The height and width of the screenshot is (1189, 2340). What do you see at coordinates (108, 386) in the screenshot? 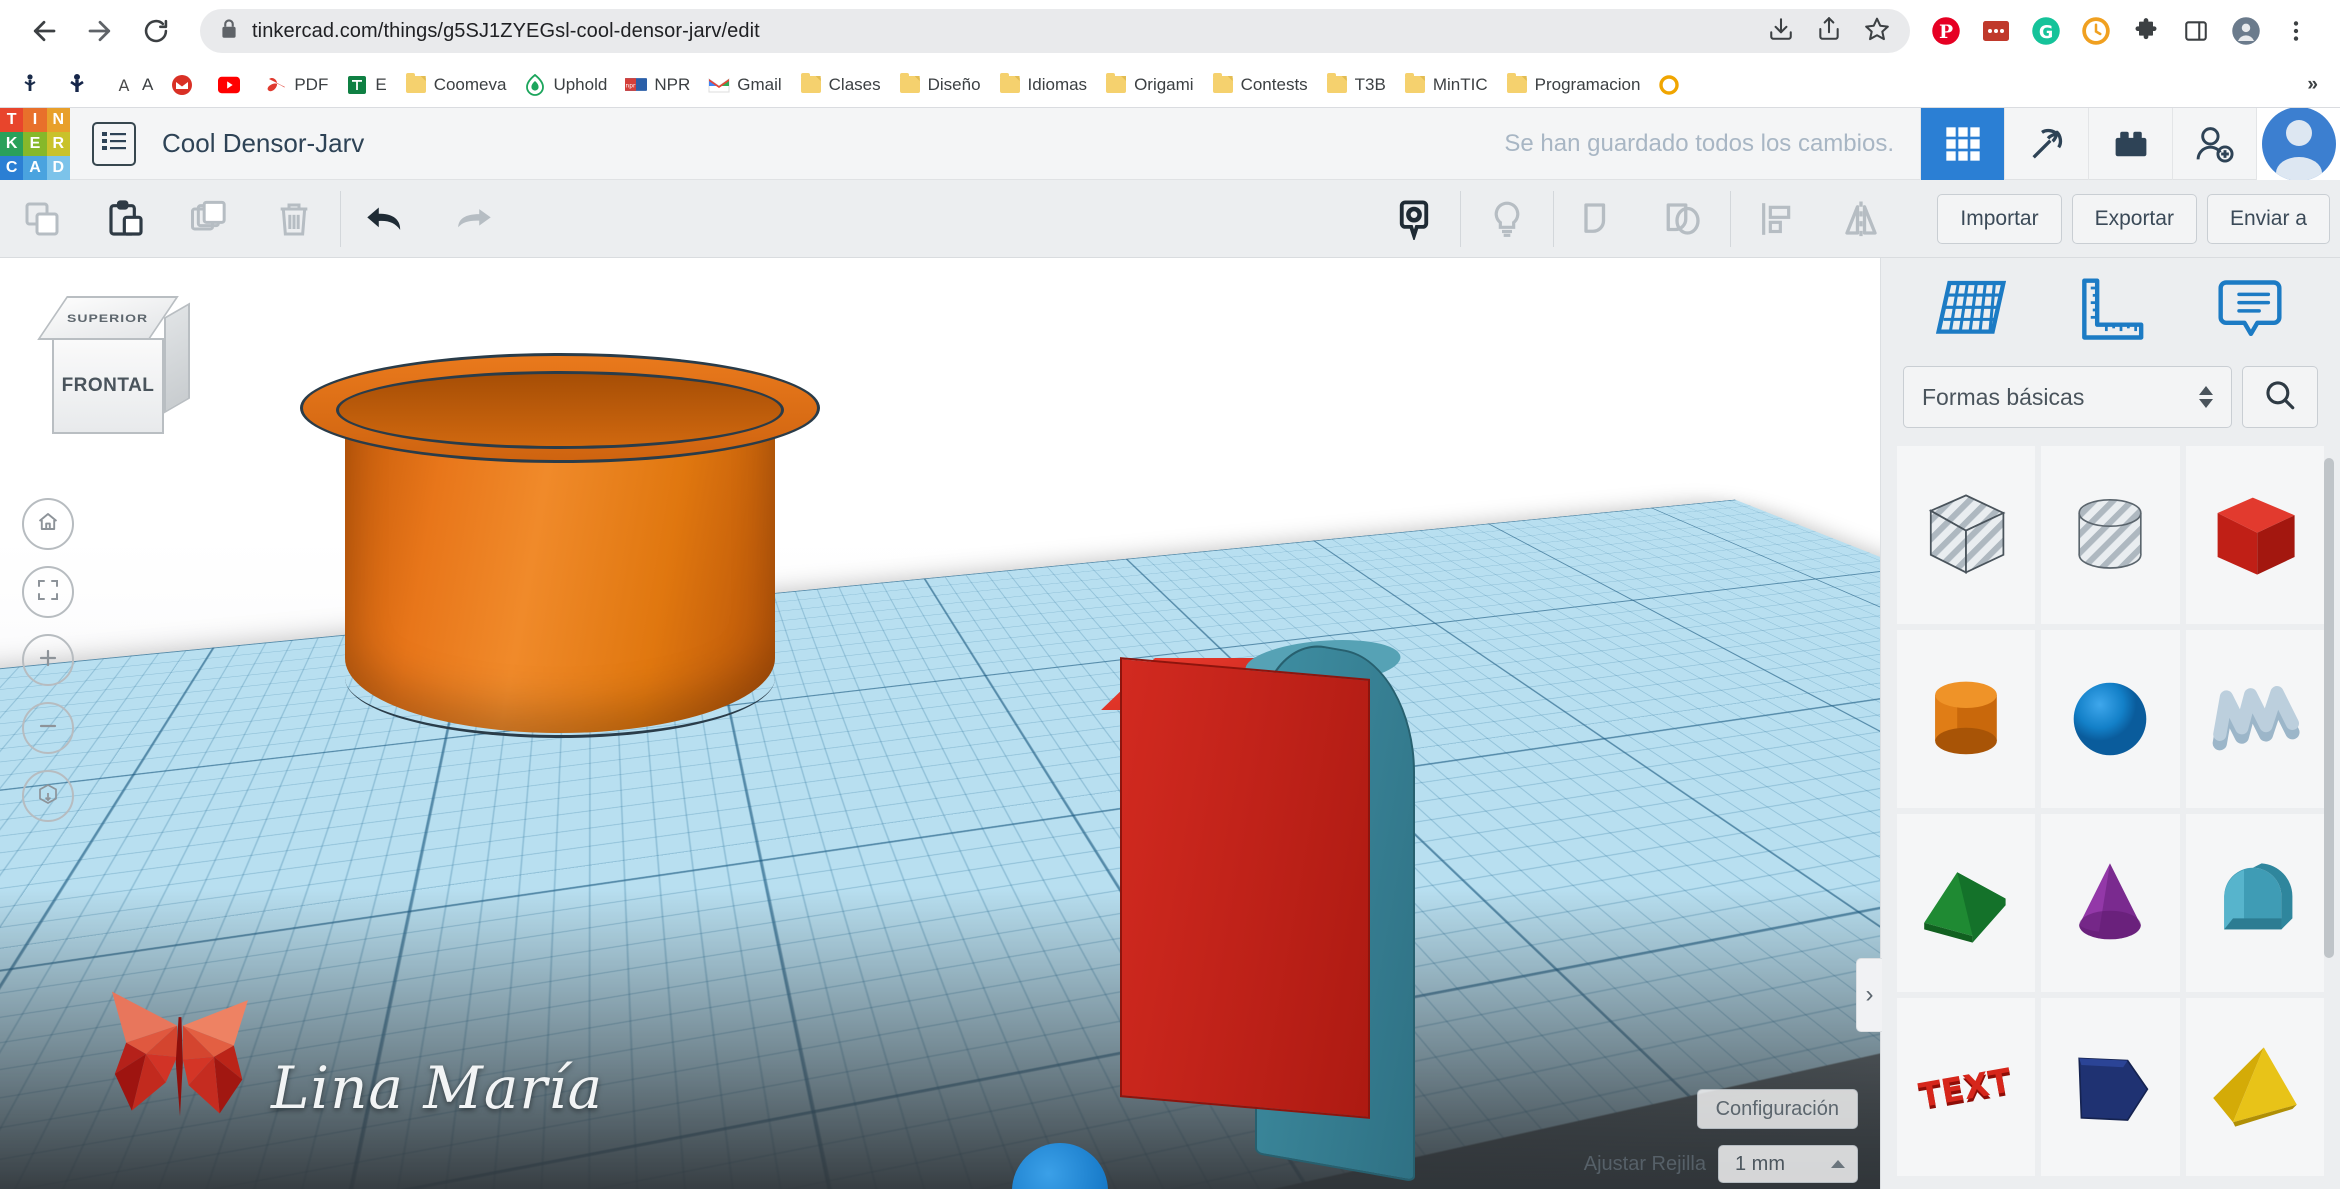
I see `view-cube-front-face: FRONTAL` at bounding box center [108, 386].